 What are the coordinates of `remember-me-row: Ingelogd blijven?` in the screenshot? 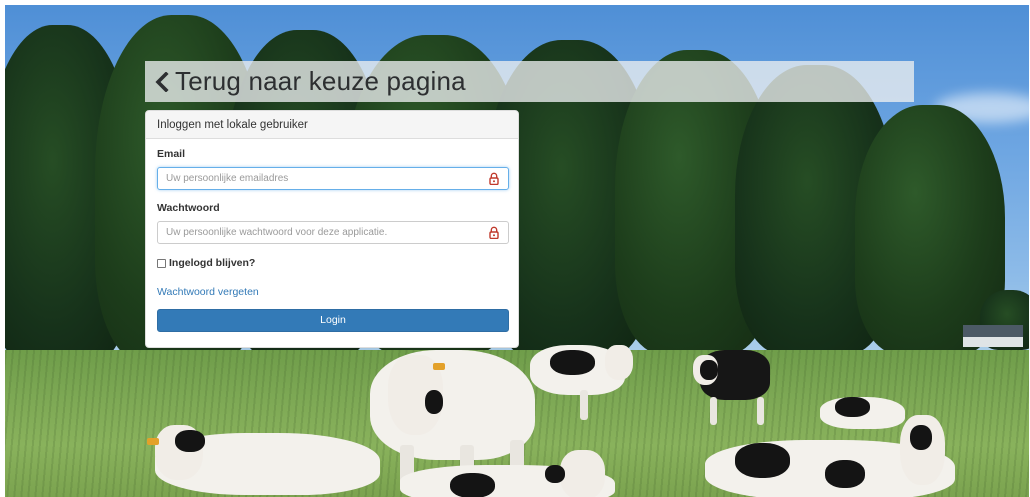 It's located at (332, 263).